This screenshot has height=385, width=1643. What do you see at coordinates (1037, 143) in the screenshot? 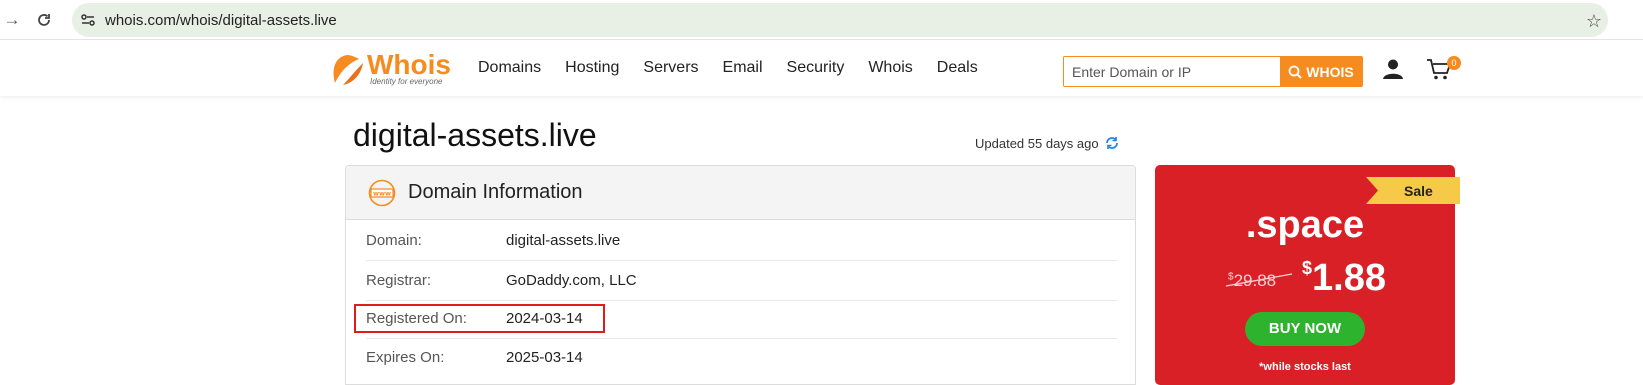
I see `updated-text: Updated 55 days ago` at bounding box center [1037, 143].